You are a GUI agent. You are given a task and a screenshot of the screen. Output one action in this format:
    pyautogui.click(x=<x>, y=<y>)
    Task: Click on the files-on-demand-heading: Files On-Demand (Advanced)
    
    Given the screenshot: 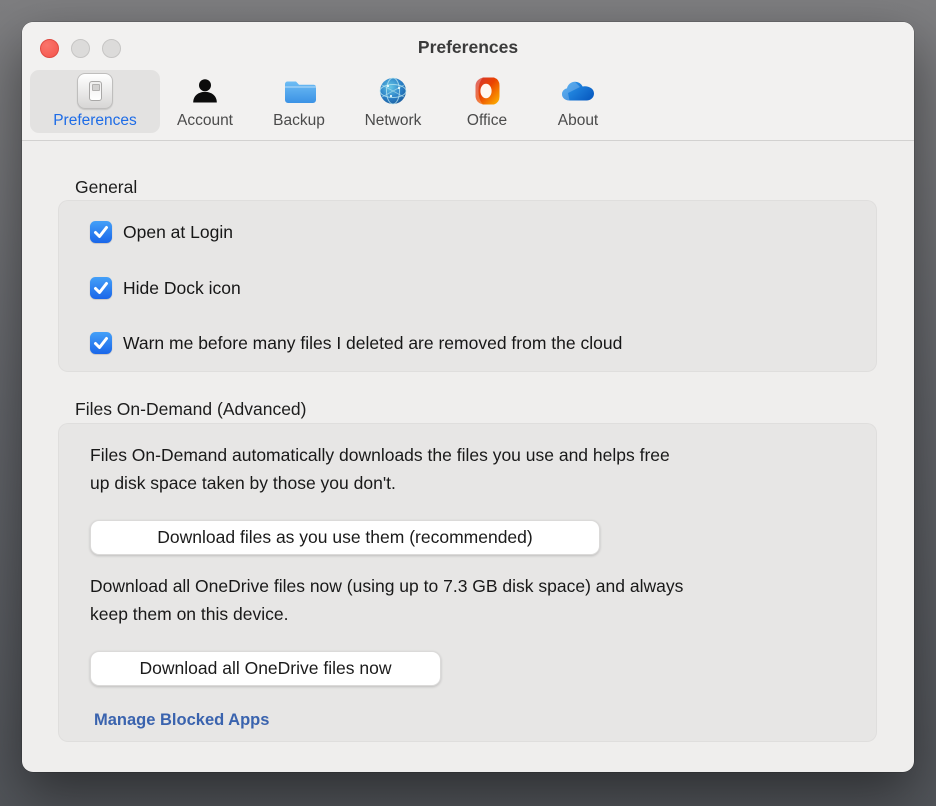 What is the action you would take?
    pyautogui.click(x=191, y=409)
    